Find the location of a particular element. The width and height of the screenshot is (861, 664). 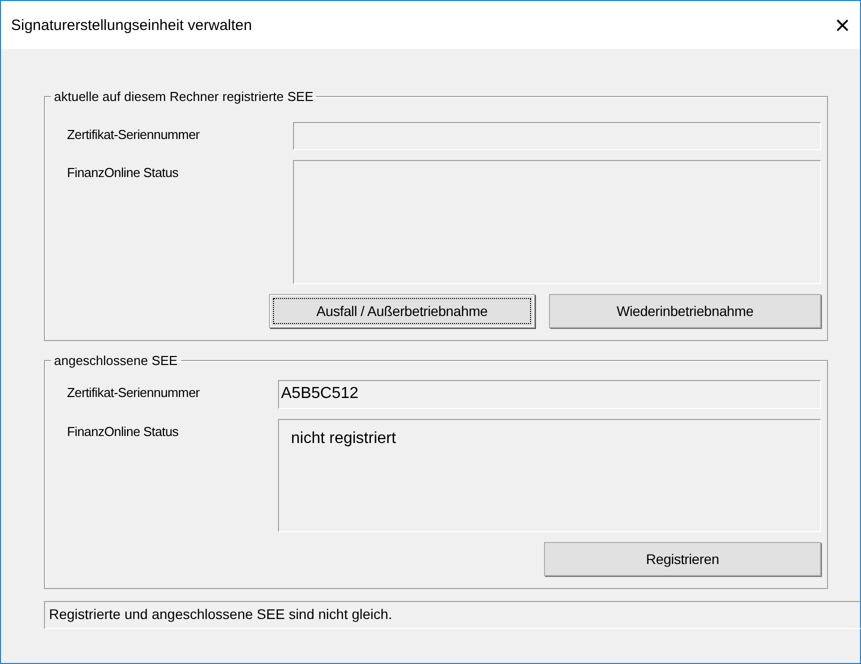

close-button: × is located at coordinates (842, 25).